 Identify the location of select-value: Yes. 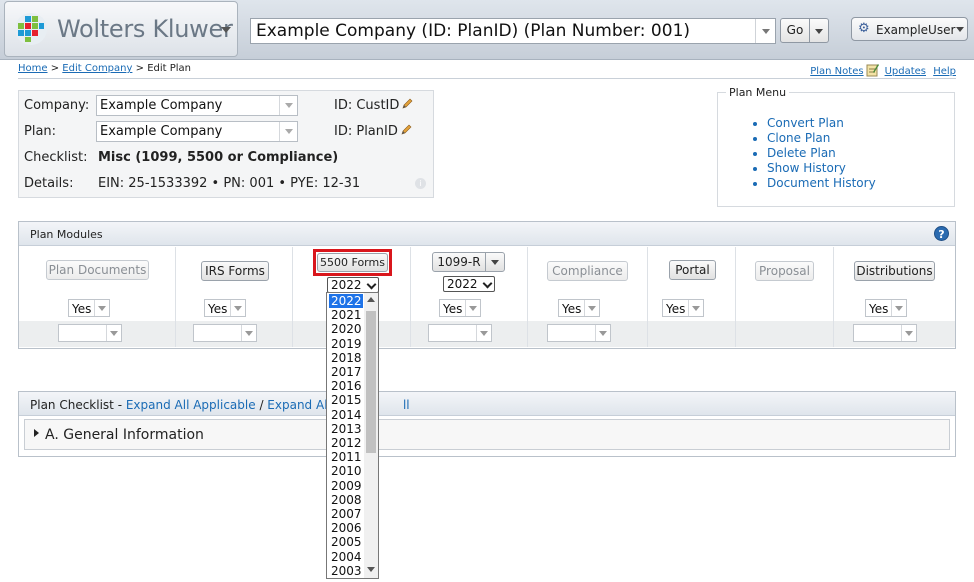
(453, 309).